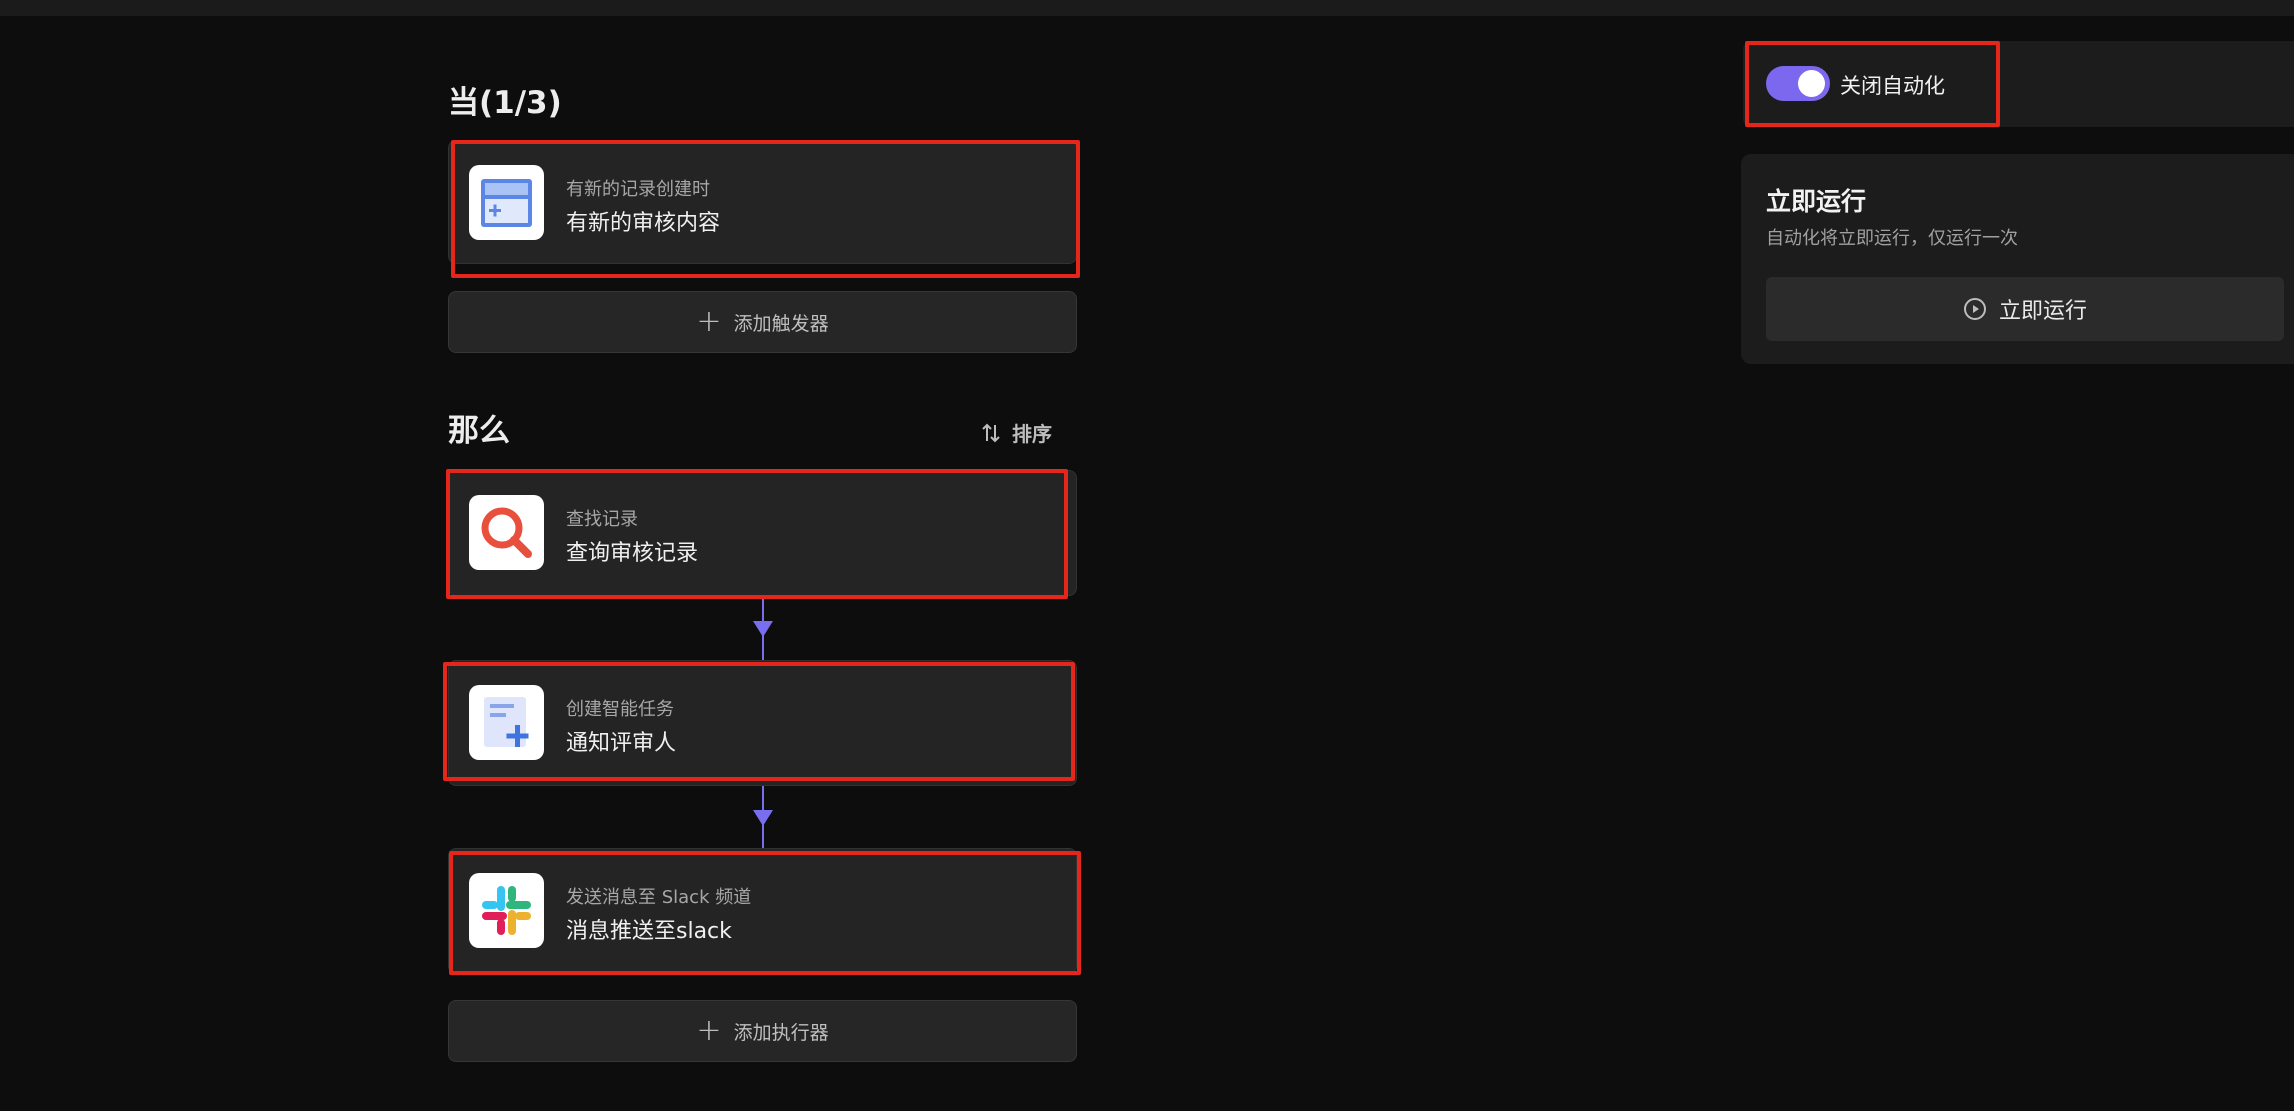 This screenshot has width=2294, height=1111. I want to click on play-circle-icon, so click(1974, 309).